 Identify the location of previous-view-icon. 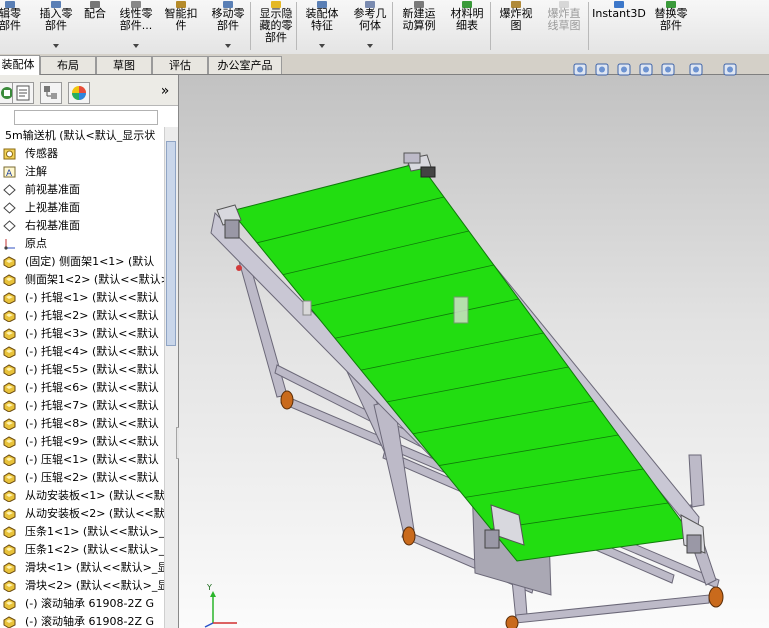
(625, 71).